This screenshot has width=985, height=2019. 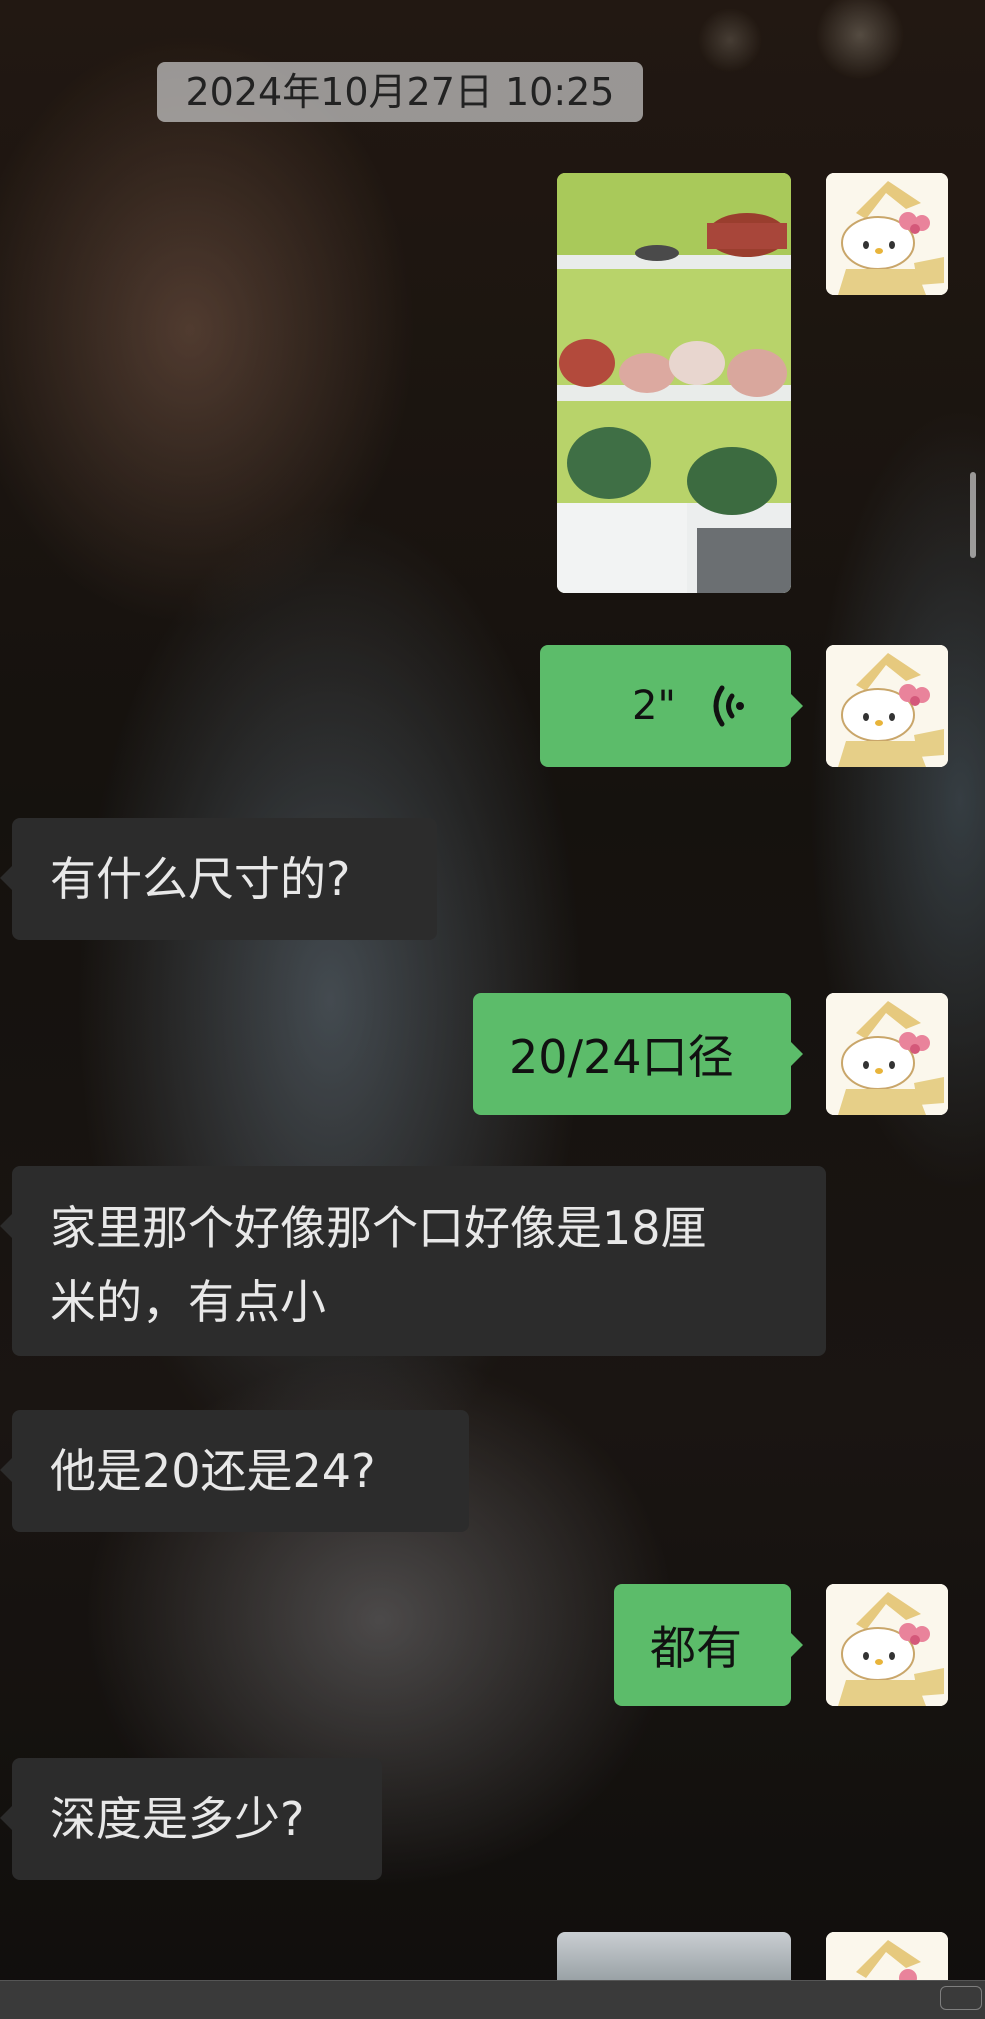 What do you see at coordinates (188, 1302) in the screenshot?
I see `message-text-line: 米的，有点小` at bounding box center [188, 1302].